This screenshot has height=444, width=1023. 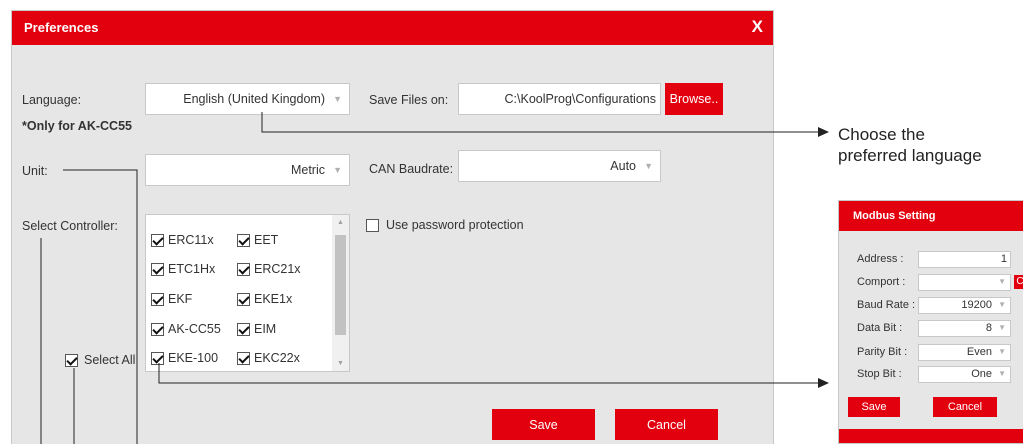 I want to click on data-bit-label: Data Bit :, so click(x=880, y=328).